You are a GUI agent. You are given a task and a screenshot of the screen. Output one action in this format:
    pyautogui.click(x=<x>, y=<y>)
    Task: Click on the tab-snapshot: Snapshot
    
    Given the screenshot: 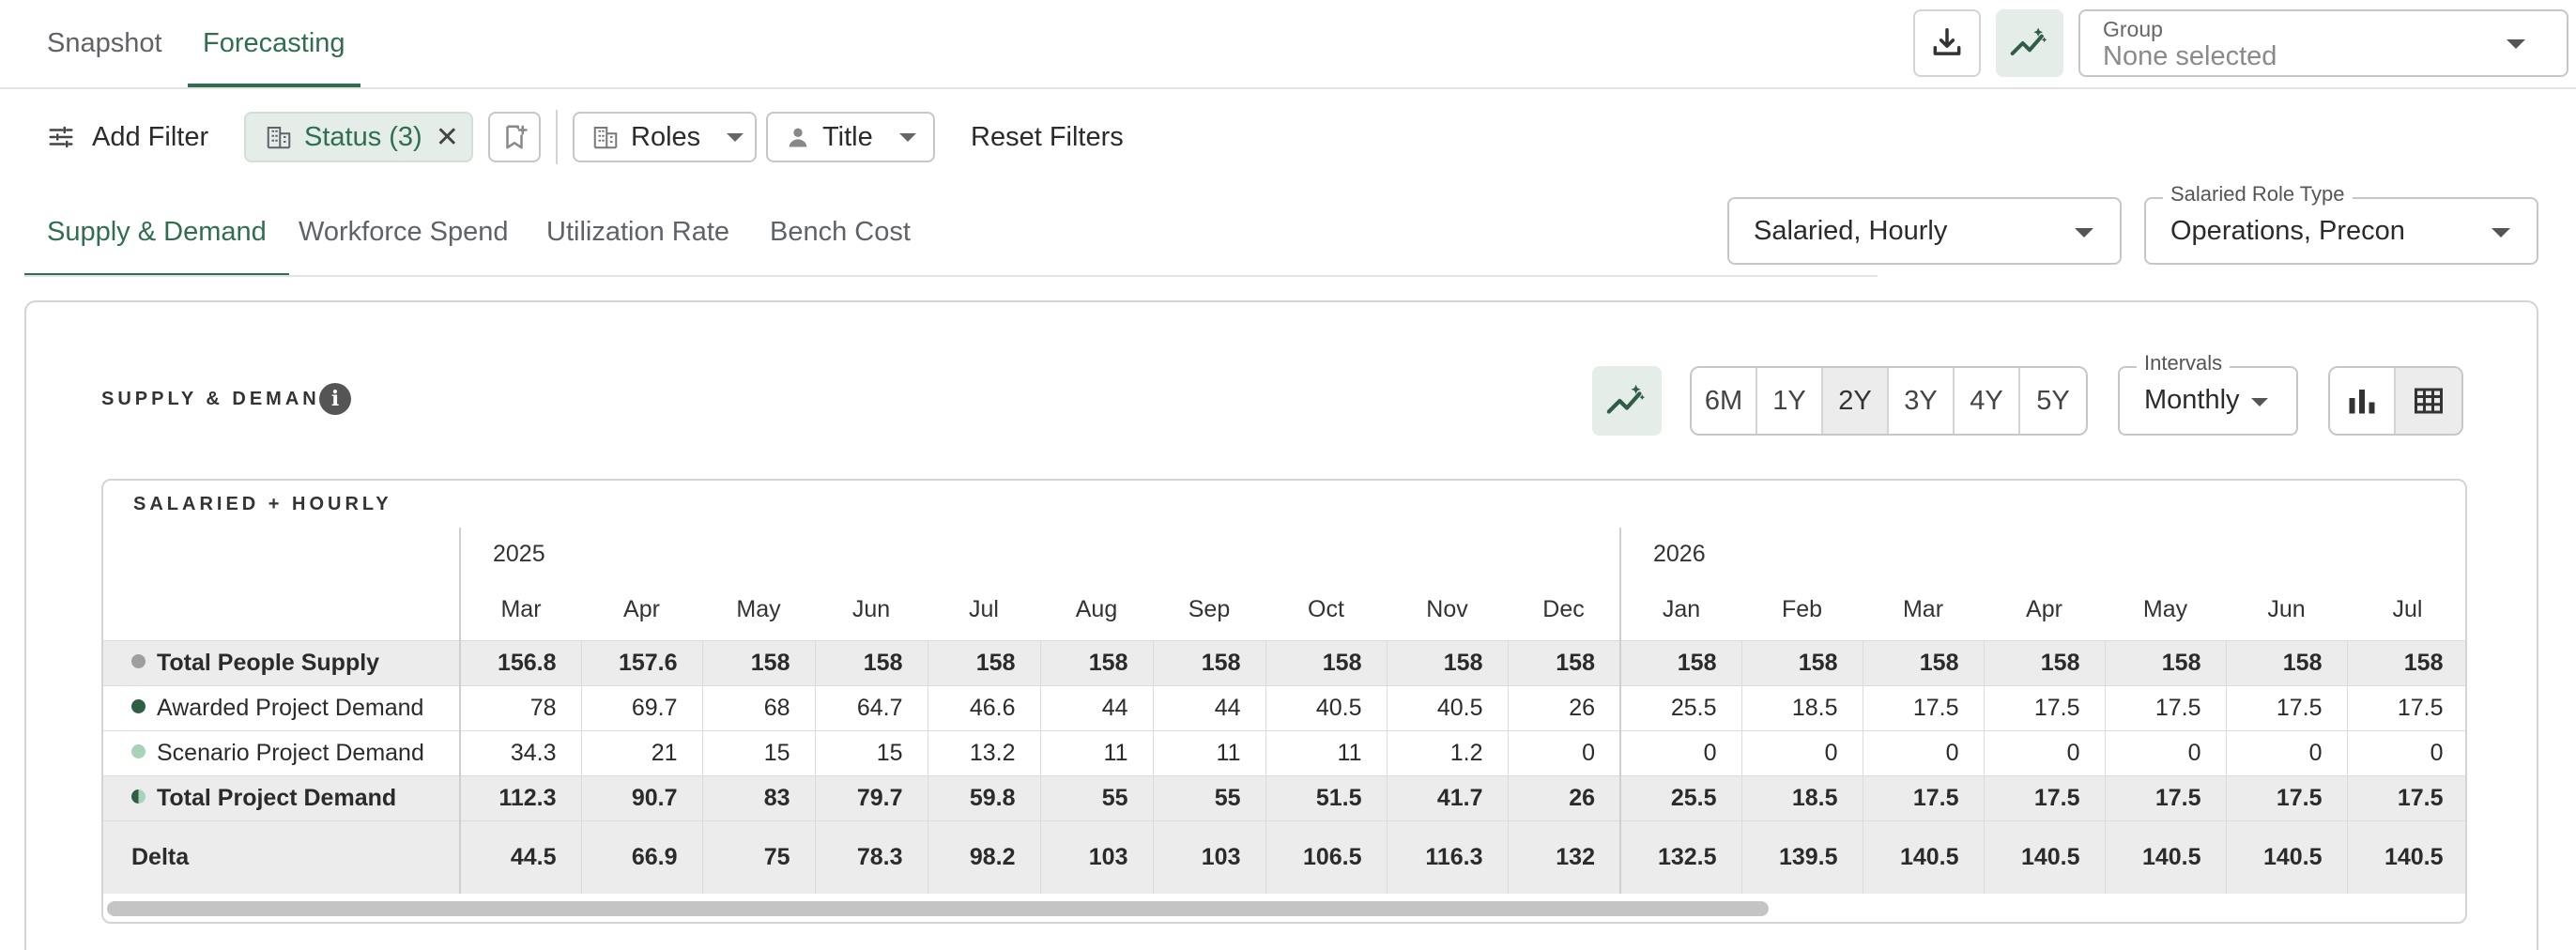 What is the action you would take?
    pyautogui.click(x=105, y=43)
    